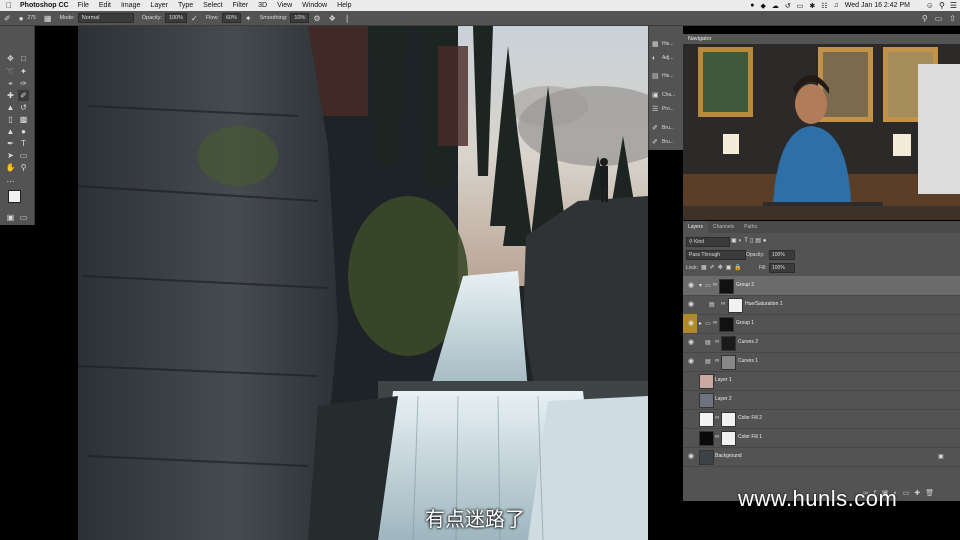  What do you see at coordinates (10, 155) in the screenshot?
I see `path-selection-icon: ➤` at bounding box center [10, 155].